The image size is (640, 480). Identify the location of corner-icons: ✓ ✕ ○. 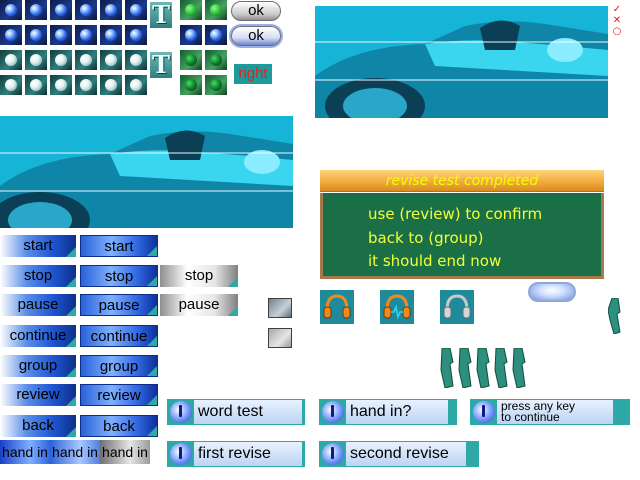
(617, 20).